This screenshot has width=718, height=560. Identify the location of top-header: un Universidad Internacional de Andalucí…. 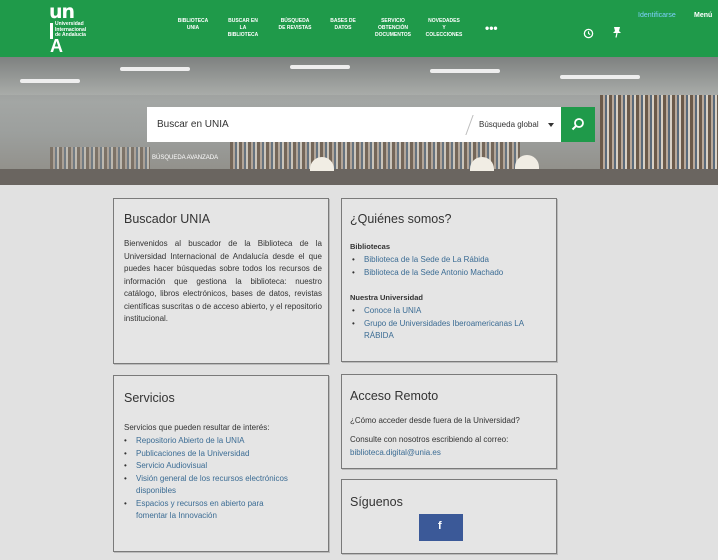
(359, 28).